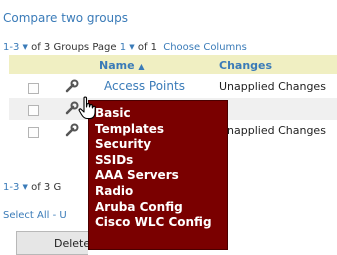 The image size is (337, 255). I want to click on column-header-name: Name ▲, so click(122, 65).